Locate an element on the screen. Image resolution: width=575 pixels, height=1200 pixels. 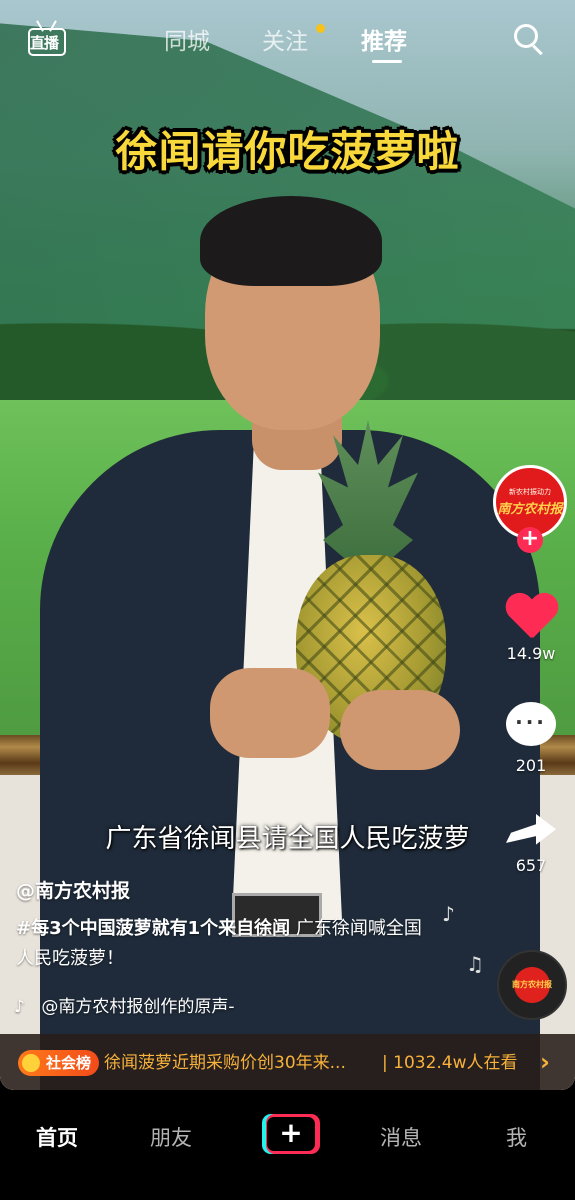
nav-friends: 朋友 is located at coordinates (171, 1137).